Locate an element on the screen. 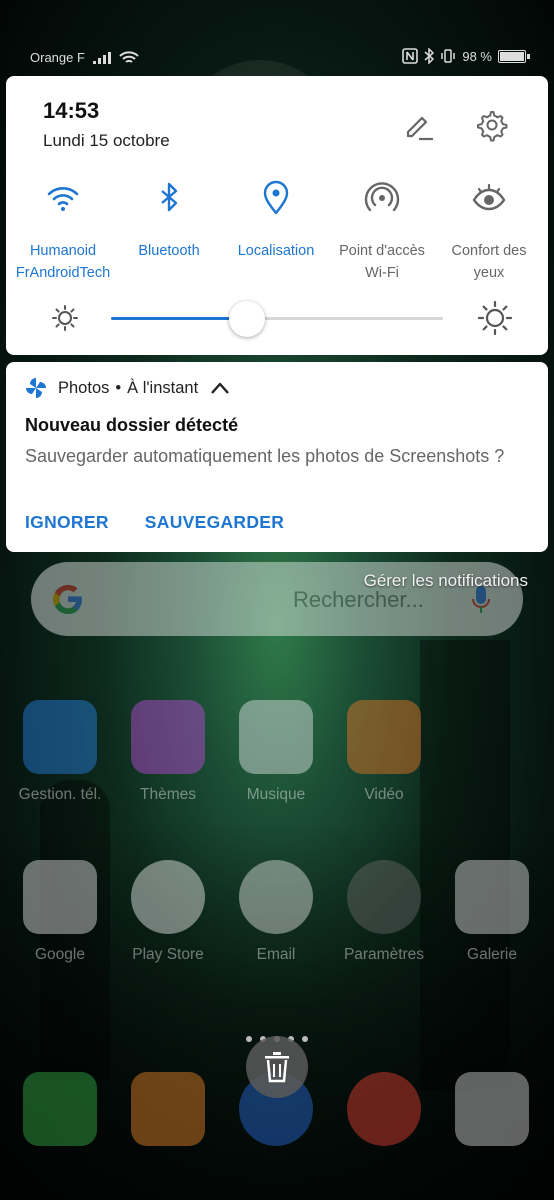  app-label: Vidéo is located at coordinates (384, 794).